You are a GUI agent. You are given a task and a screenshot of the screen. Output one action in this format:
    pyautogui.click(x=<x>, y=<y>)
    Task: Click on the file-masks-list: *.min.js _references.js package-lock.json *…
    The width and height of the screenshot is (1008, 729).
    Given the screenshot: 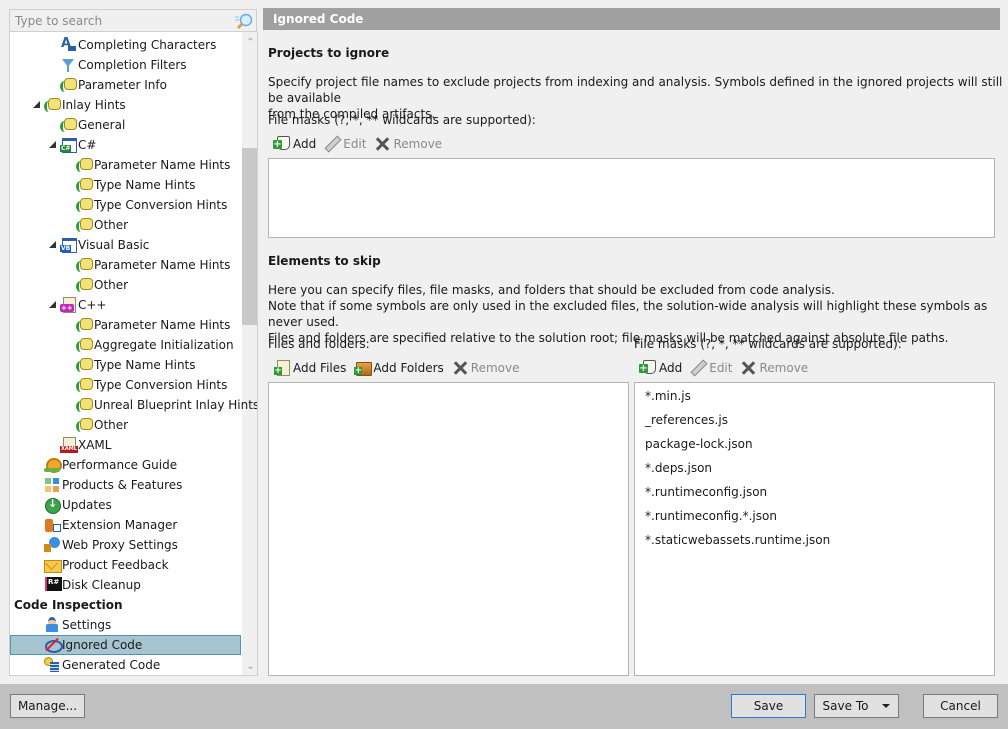 What is the action you would take?
    pyautogui.click(x=814, y=529)
    